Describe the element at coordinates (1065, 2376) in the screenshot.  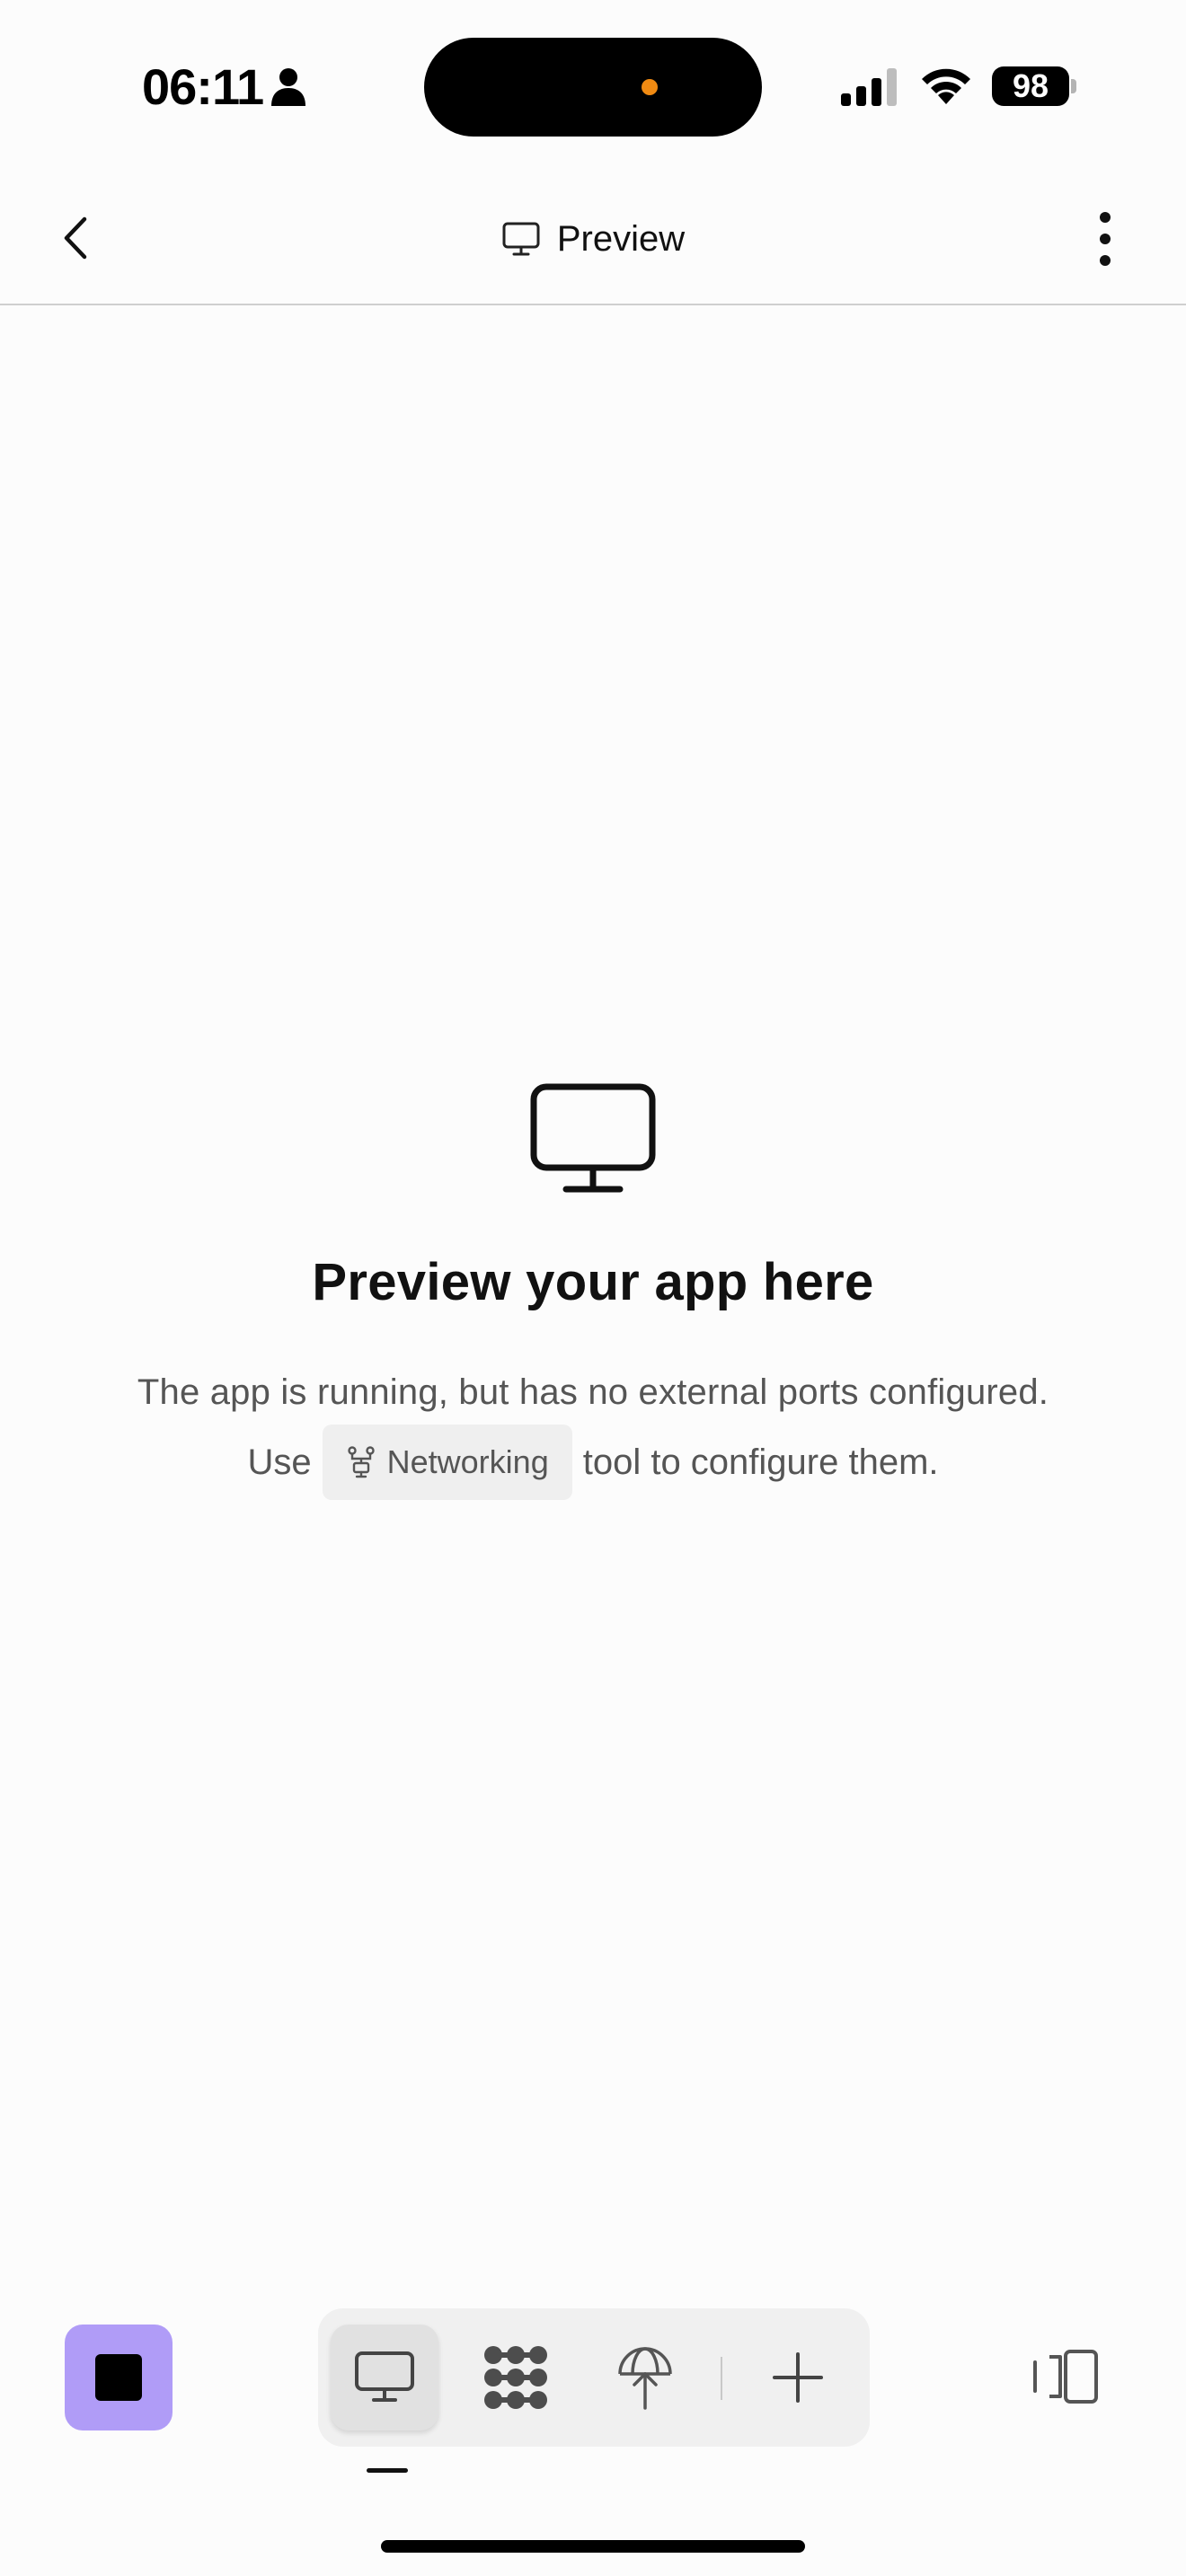
I see `panels-icon` at that location.